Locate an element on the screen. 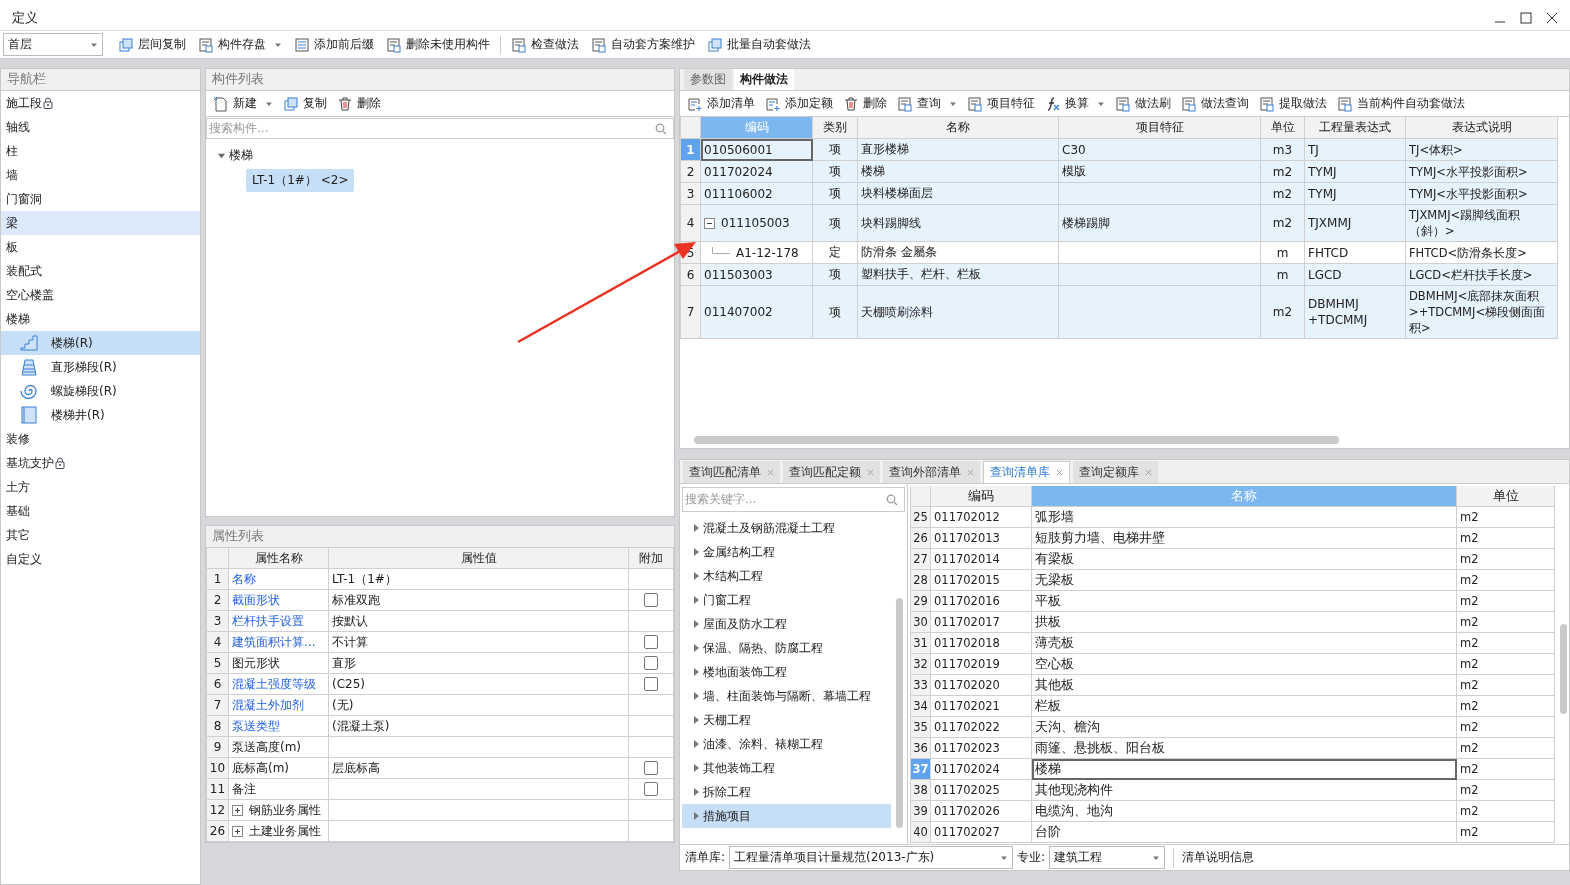 This screenshot has width=1570, height=885. category-item: 金属结构工程 is located at coordinates (786, 552).